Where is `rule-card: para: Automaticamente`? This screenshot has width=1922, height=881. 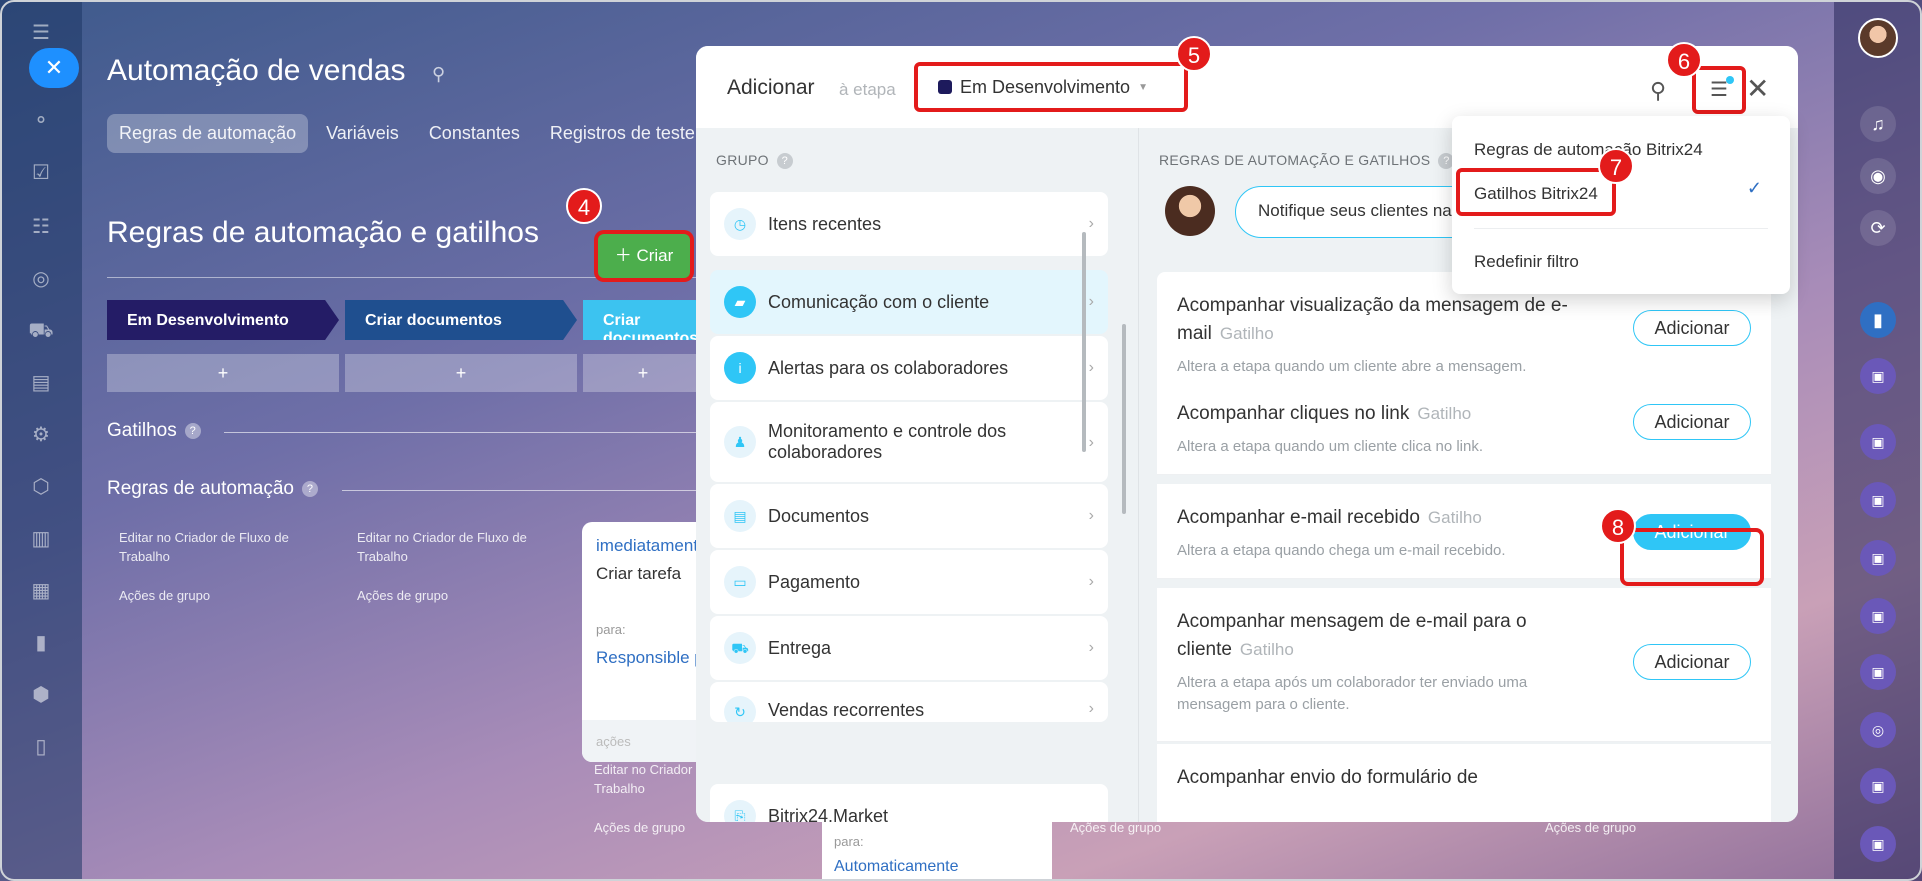 rule-card: para: Automaticamente is located at coordinates (937, 850).